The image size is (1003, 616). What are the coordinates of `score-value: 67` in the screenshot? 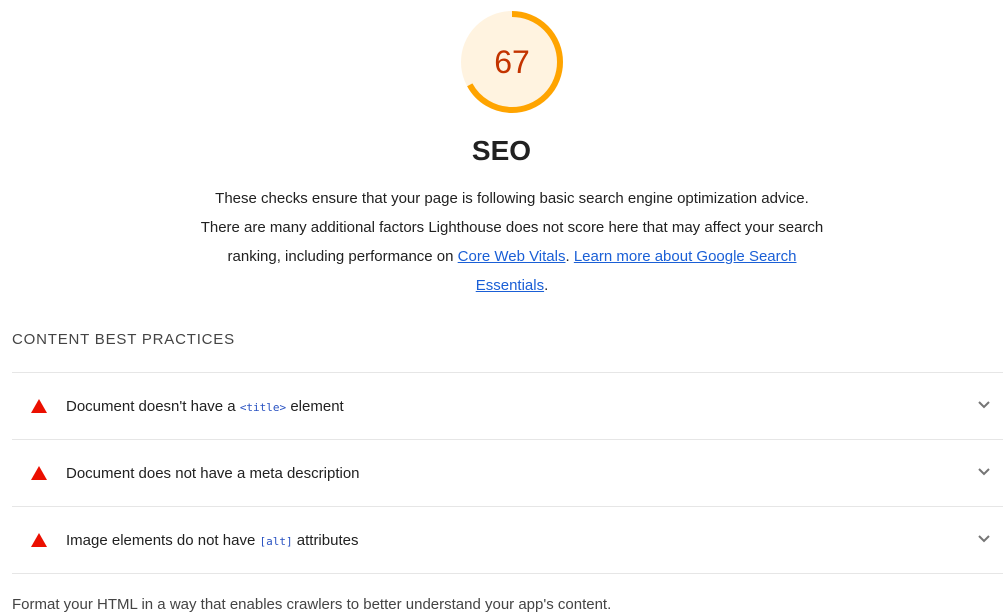 It's located at (512, 62).